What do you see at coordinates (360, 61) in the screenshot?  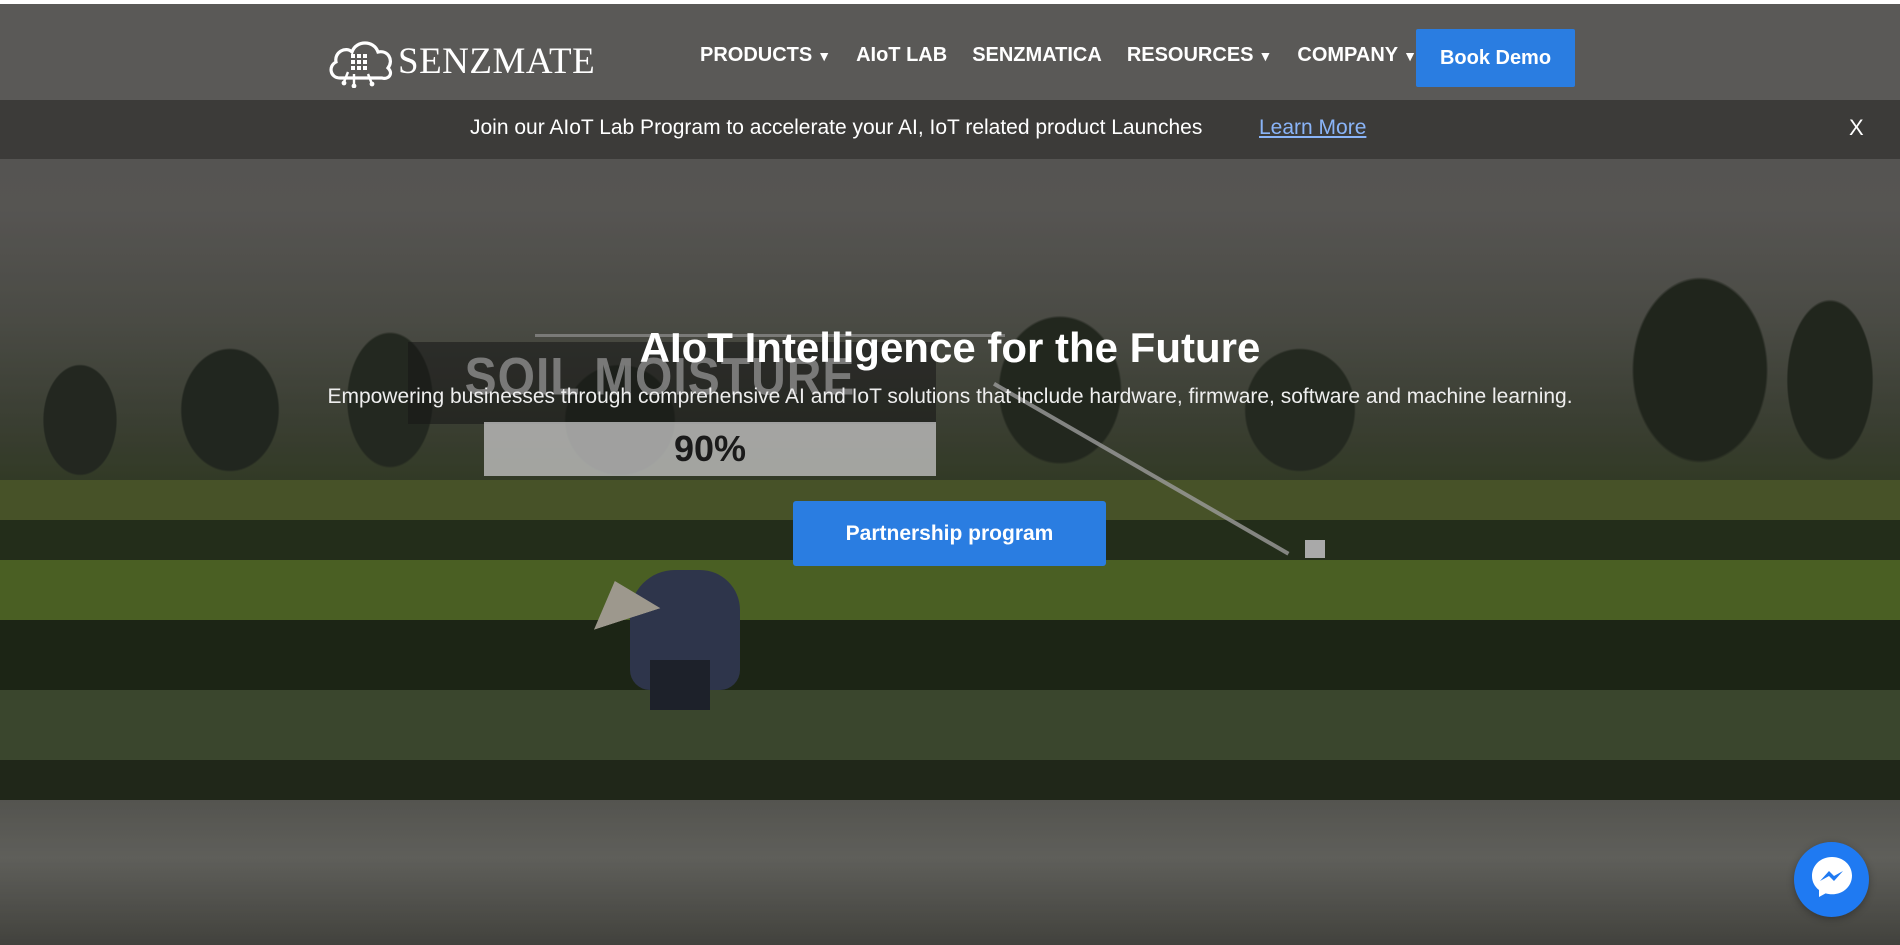 I see `cloud-chip-icon` at bounding box center [360, 61].